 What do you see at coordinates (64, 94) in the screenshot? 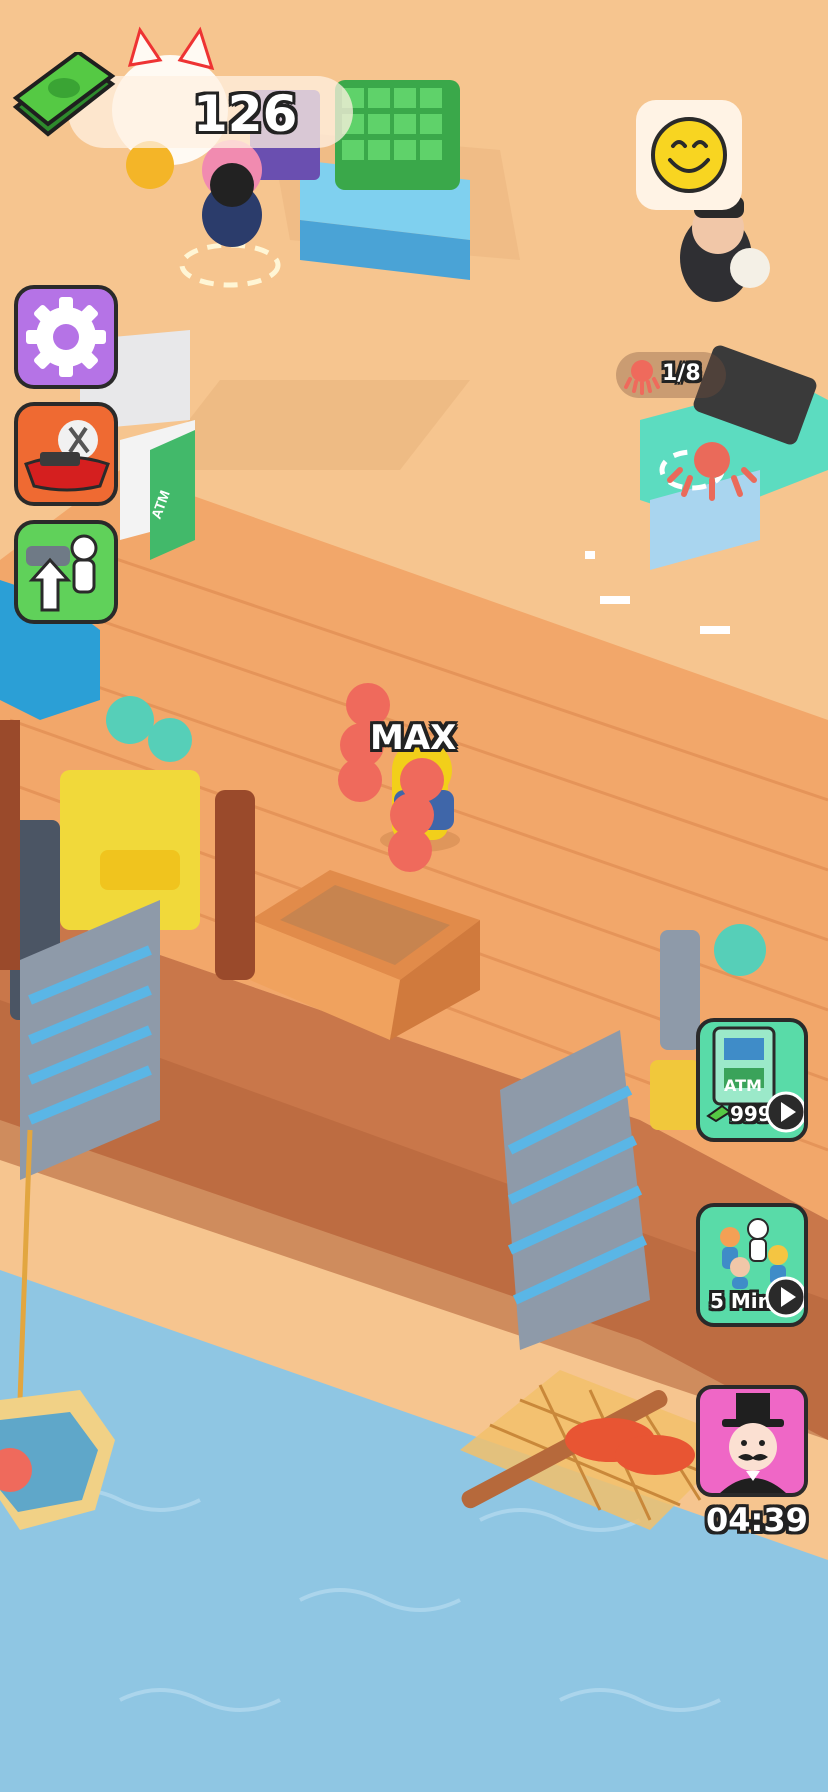
I see `cash-stack-icon` at bounding box center [64, 94].